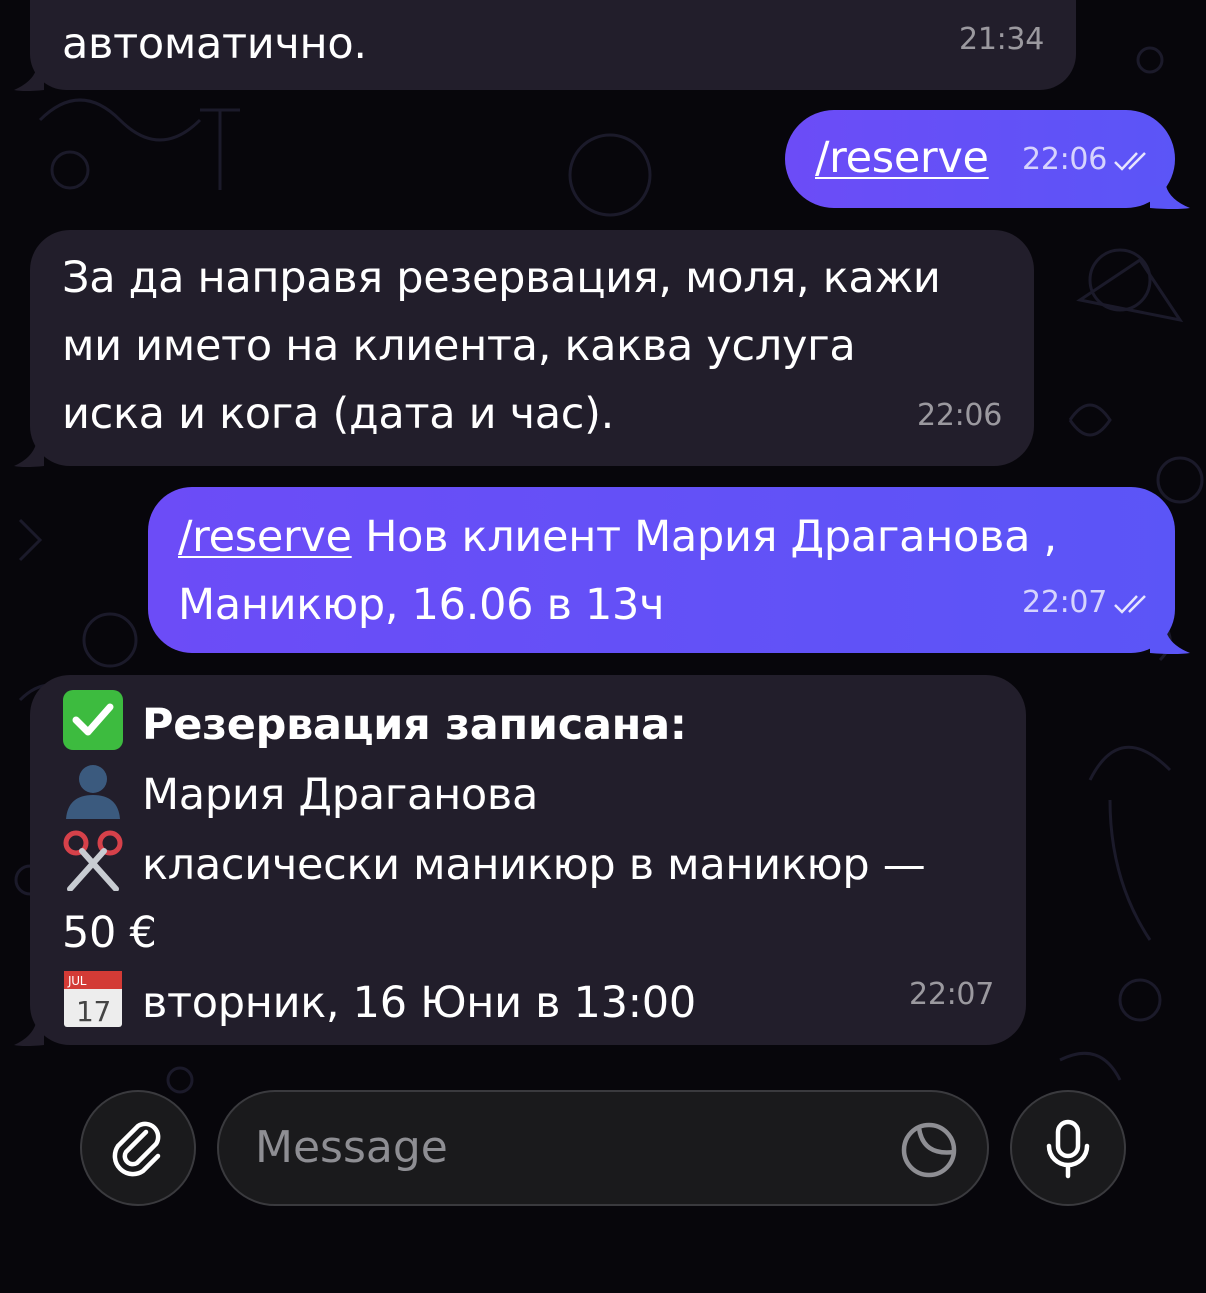 Image resolution: width=1206 pixels, height=1293 pixels. I want to click on message-text: Нов клиент Мария Драганова ,, so click(704, 537).